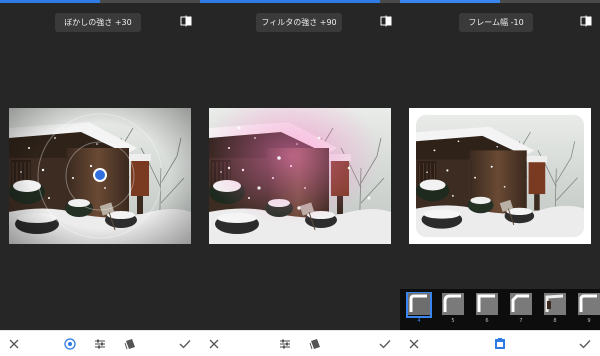 The height and width of the screenshot is (356, 600). I want to click on frame-number: 8, so click(555, 321).